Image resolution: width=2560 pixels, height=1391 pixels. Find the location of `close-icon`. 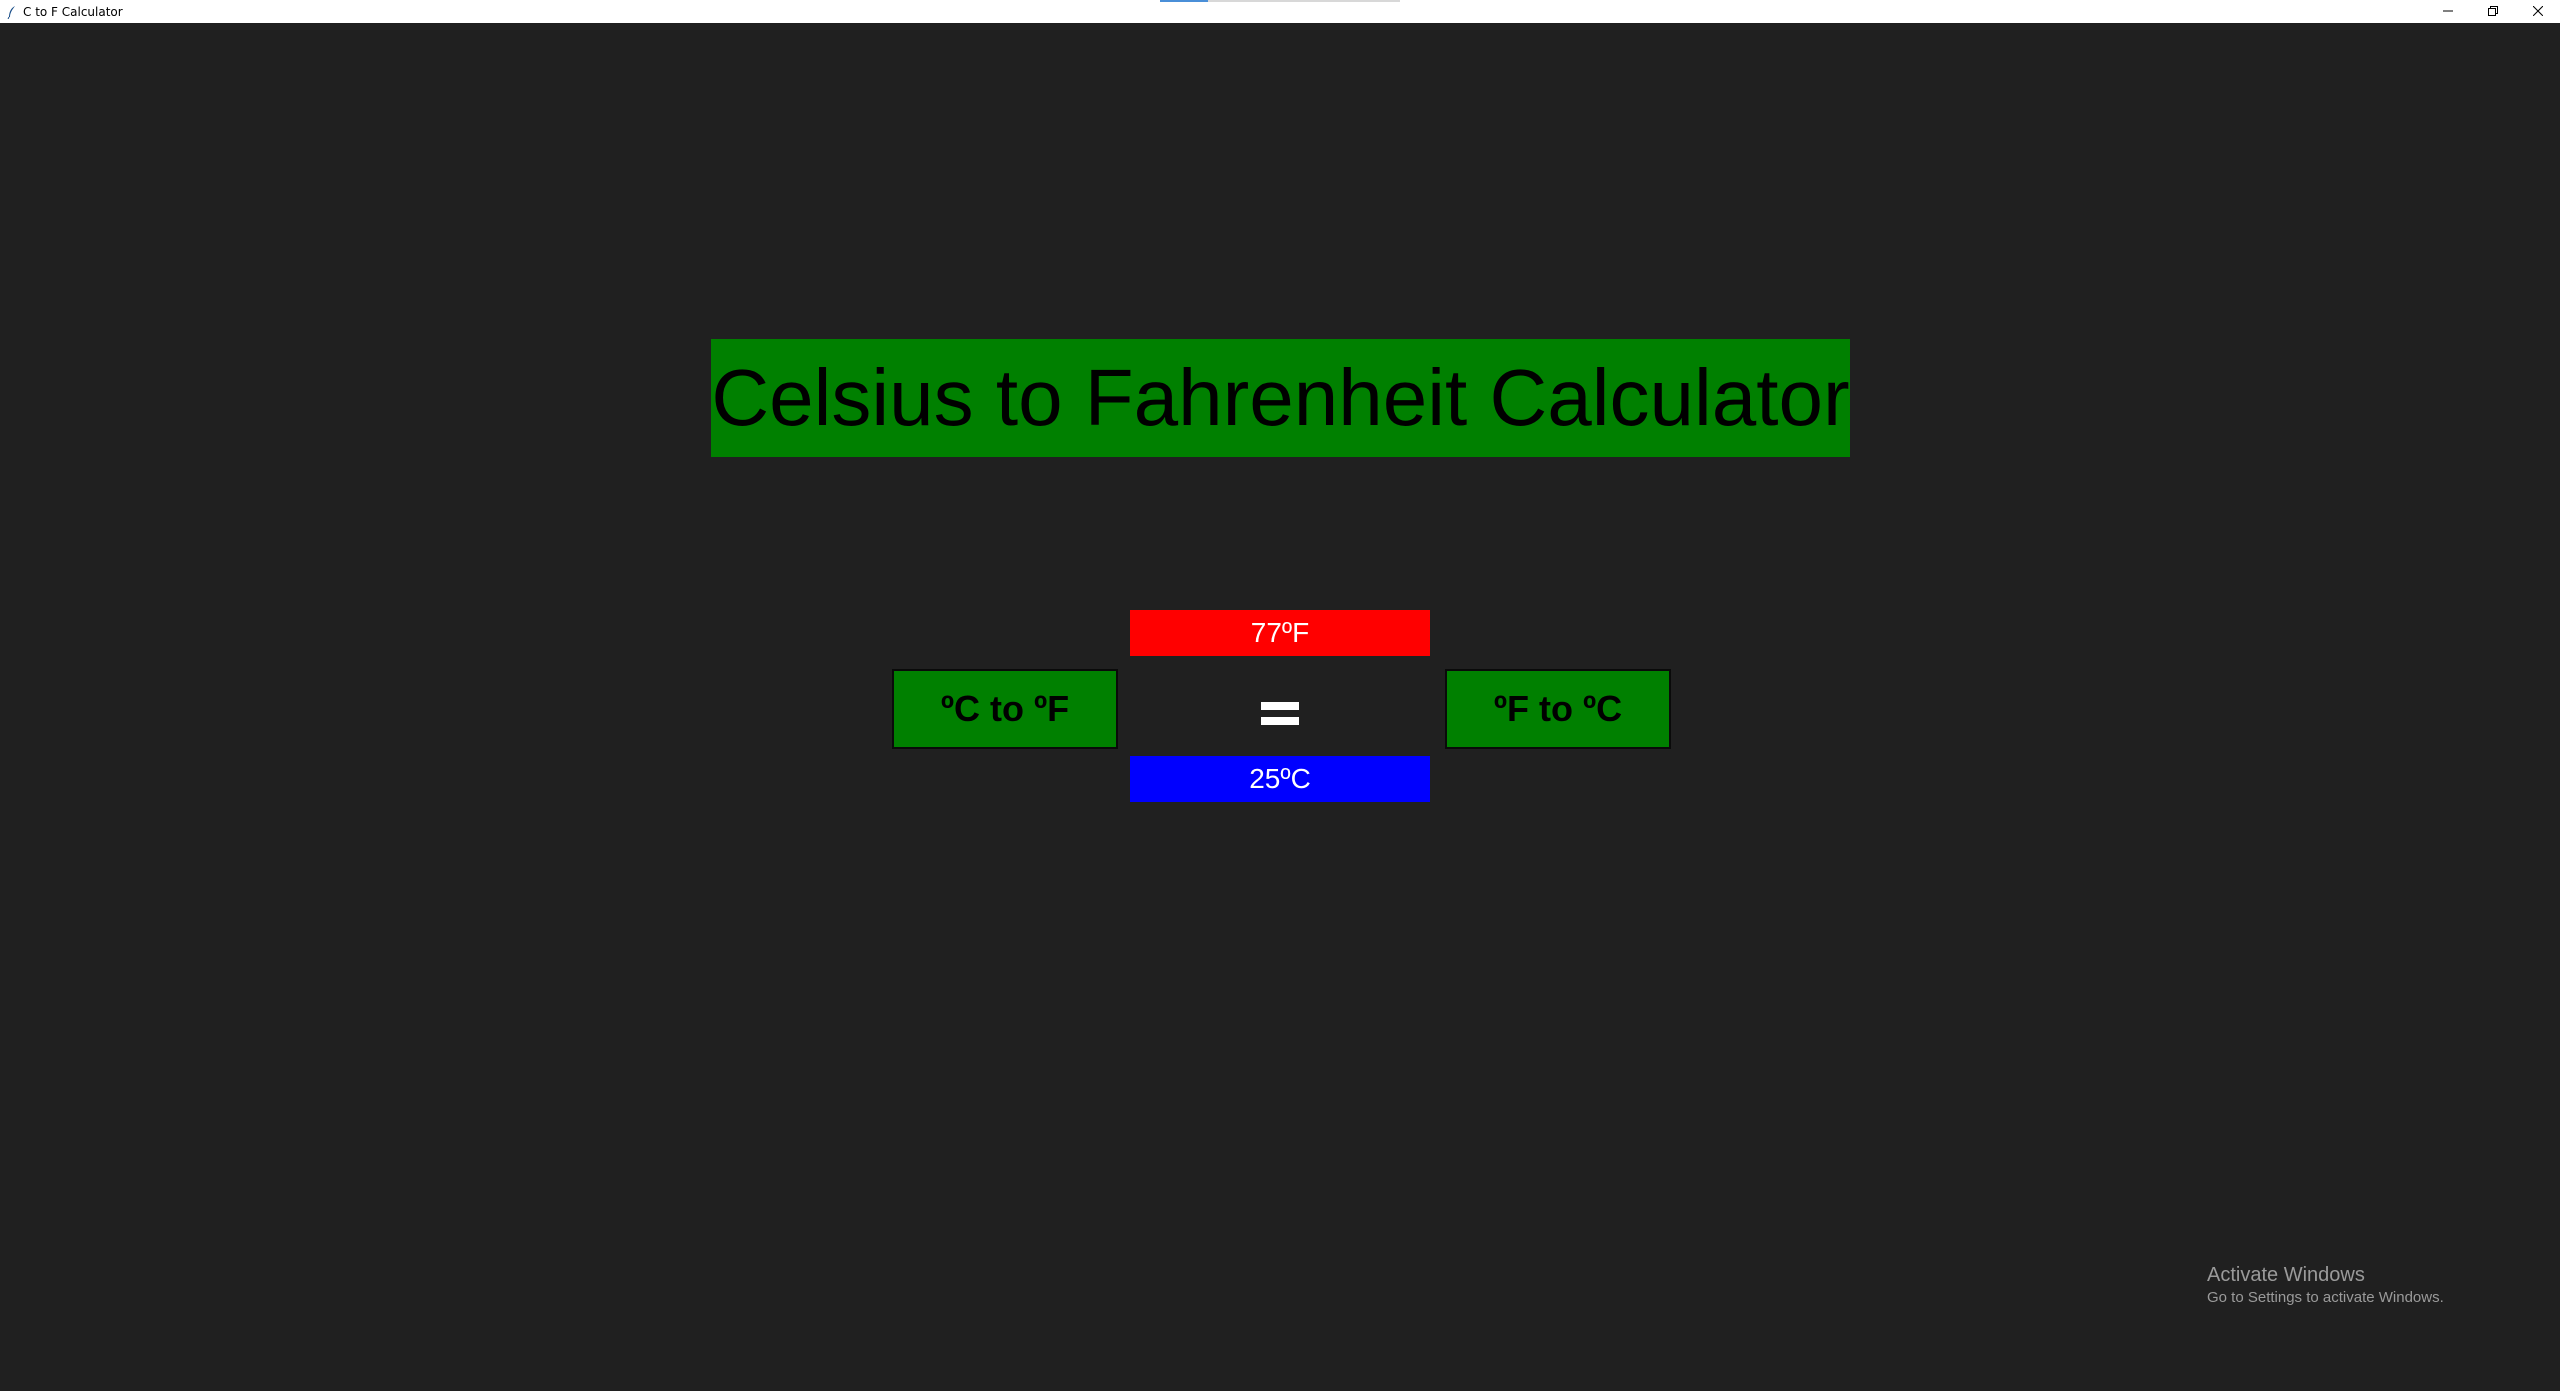

close-icon is located at coordinates (2537, 12).